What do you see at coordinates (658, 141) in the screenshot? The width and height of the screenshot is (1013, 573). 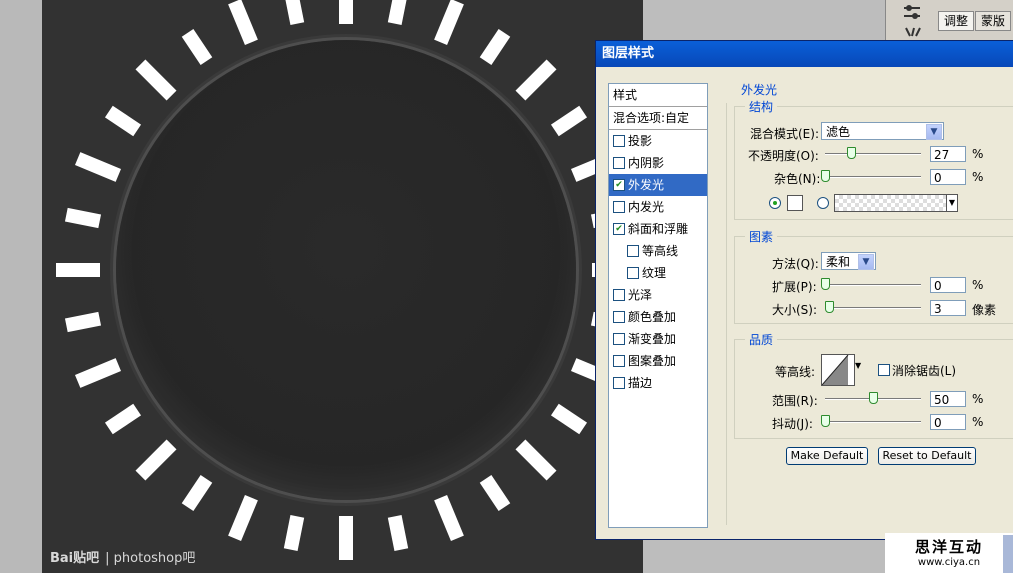 I see `style-item: 投影` at bounding box center [658, 141].